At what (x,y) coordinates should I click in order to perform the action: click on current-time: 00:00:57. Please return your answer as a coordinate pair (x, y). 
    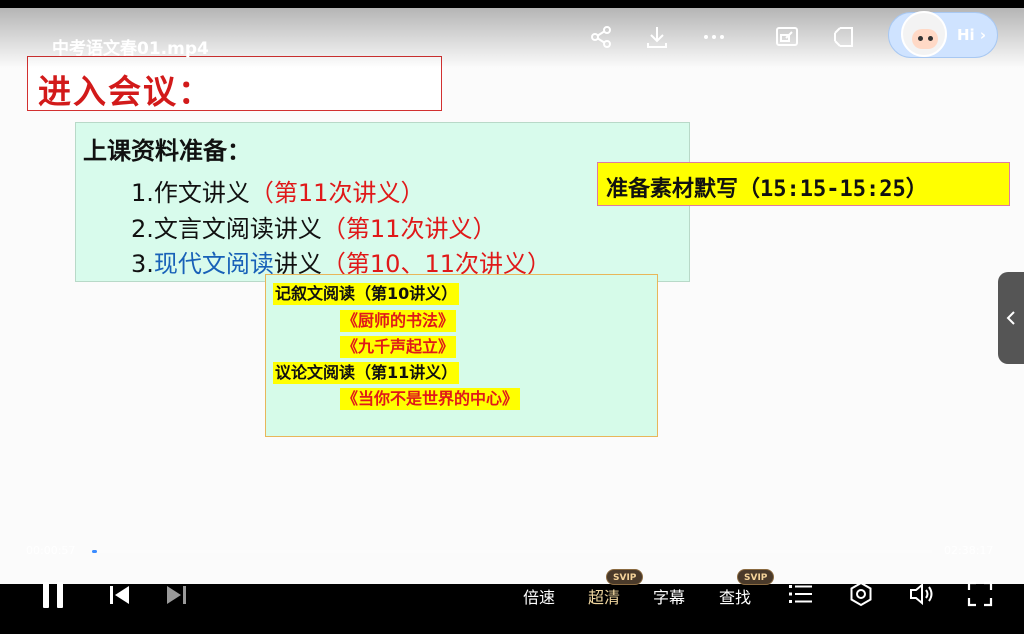
    Looking at the image, I should click on (51, 550).